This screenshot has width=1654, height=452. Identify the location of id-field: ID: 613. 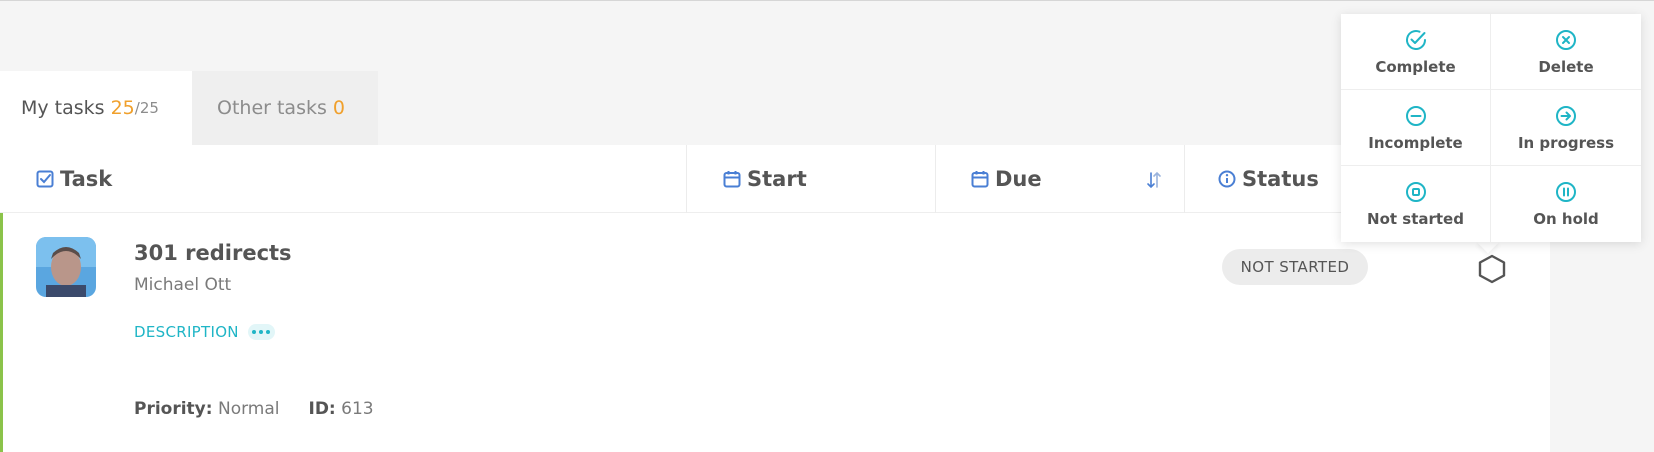
(341, 409).